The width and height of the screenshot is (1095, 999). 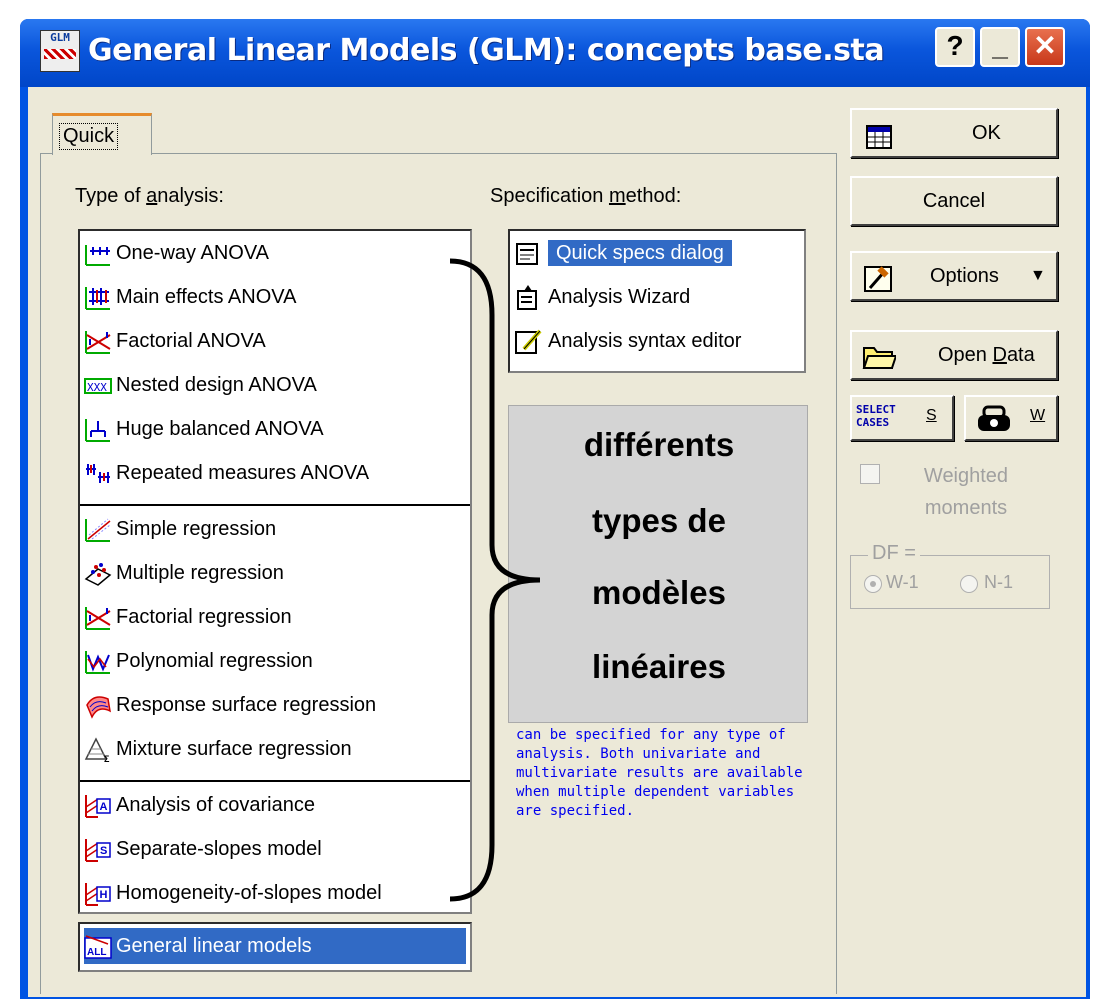 What do you see at coordinates (226, 473) in the screenshot?
I see `list-item-repeated-measures: Repeated measures ANOVA` at bounding box center [226, 473].